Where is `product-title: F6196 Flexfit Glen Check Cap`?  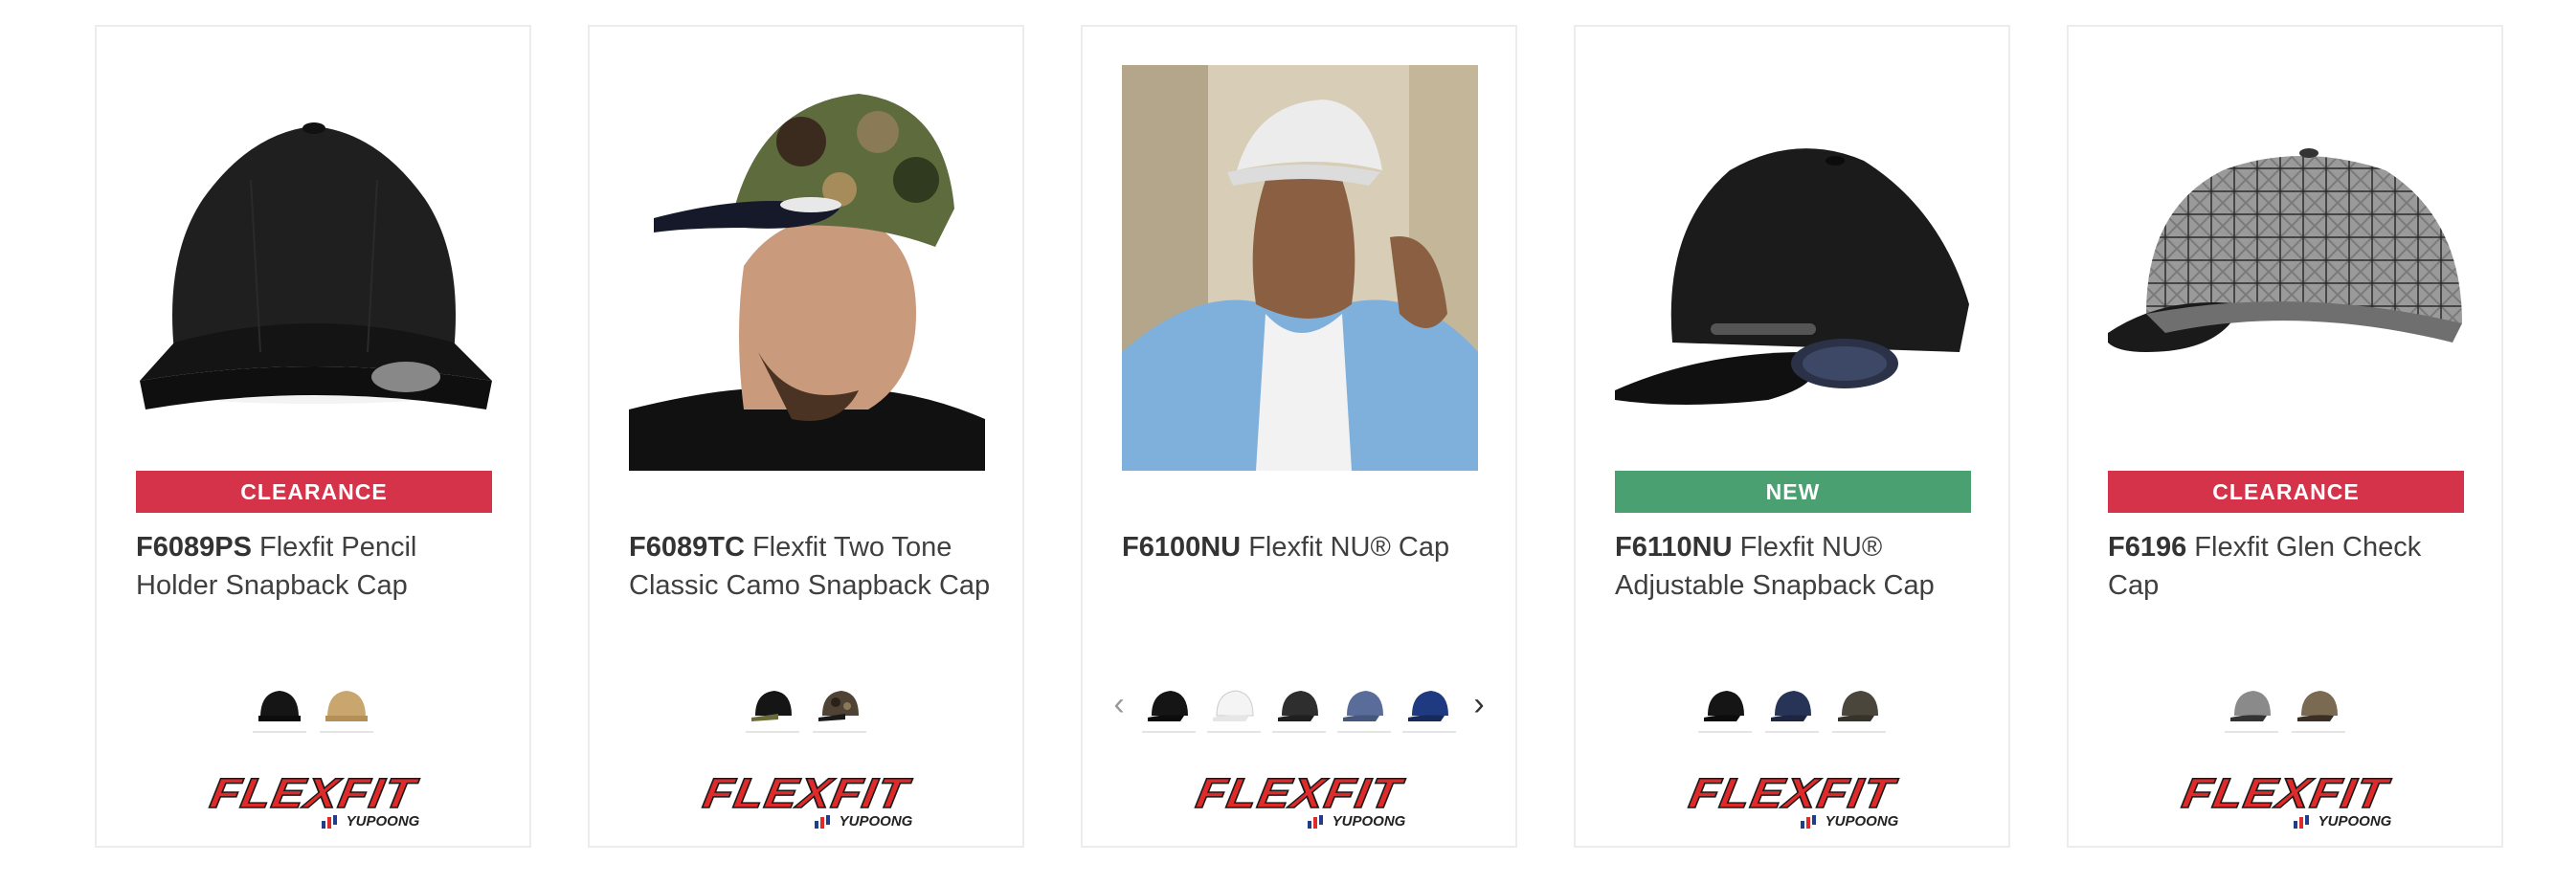 product-title: F6196 Flexfit Glen Check Cap is located at coordinates (2290, 566).